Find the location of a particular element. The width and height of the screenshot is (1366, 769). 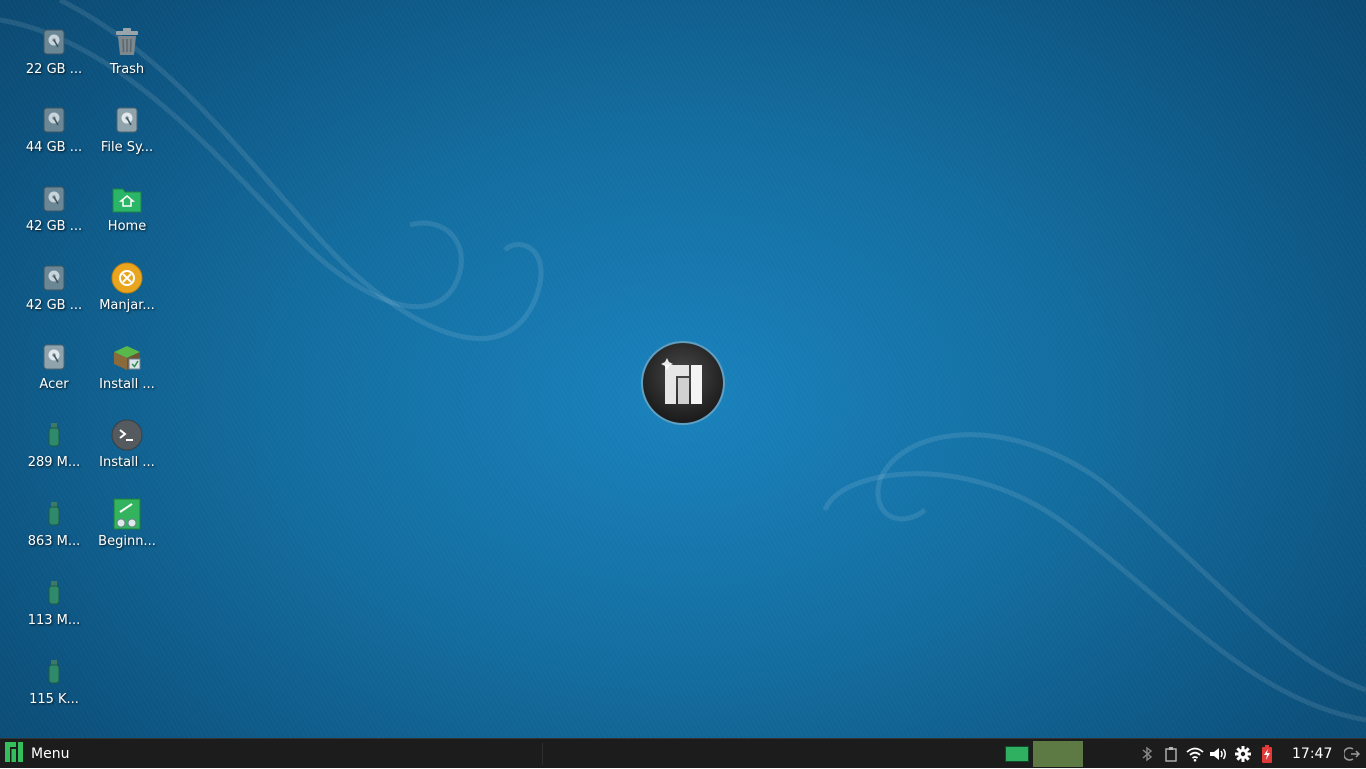

desktop-icon-label: Trash is located at coordinates (127, 69).